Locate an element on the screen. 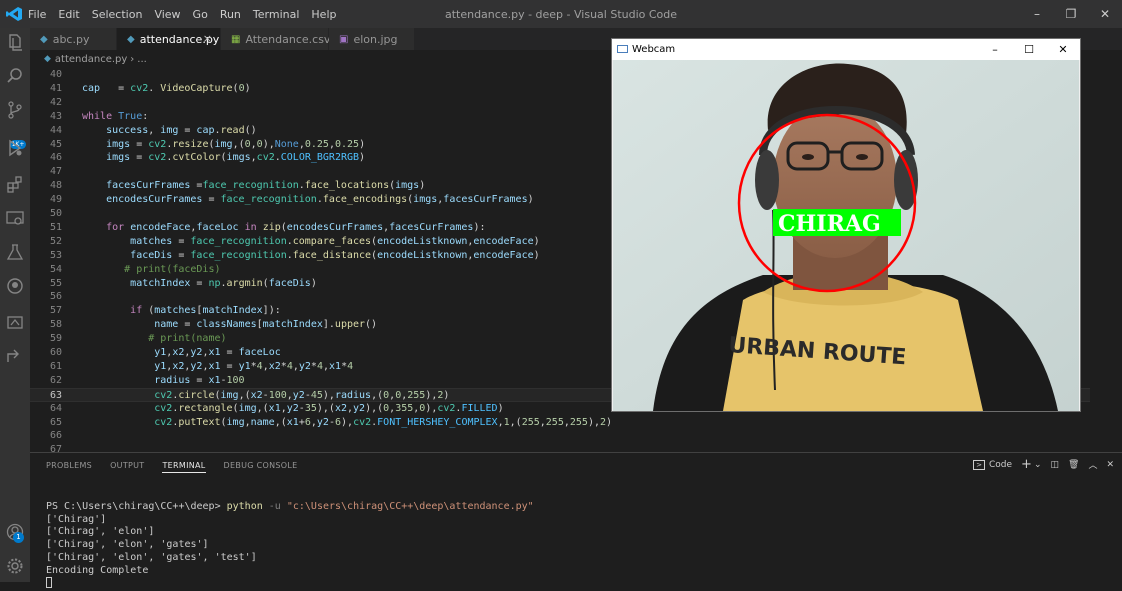 The width and height of the screenshot is (1122, 591). tab-output: OUTPUT is located at coordinates (127, 467).